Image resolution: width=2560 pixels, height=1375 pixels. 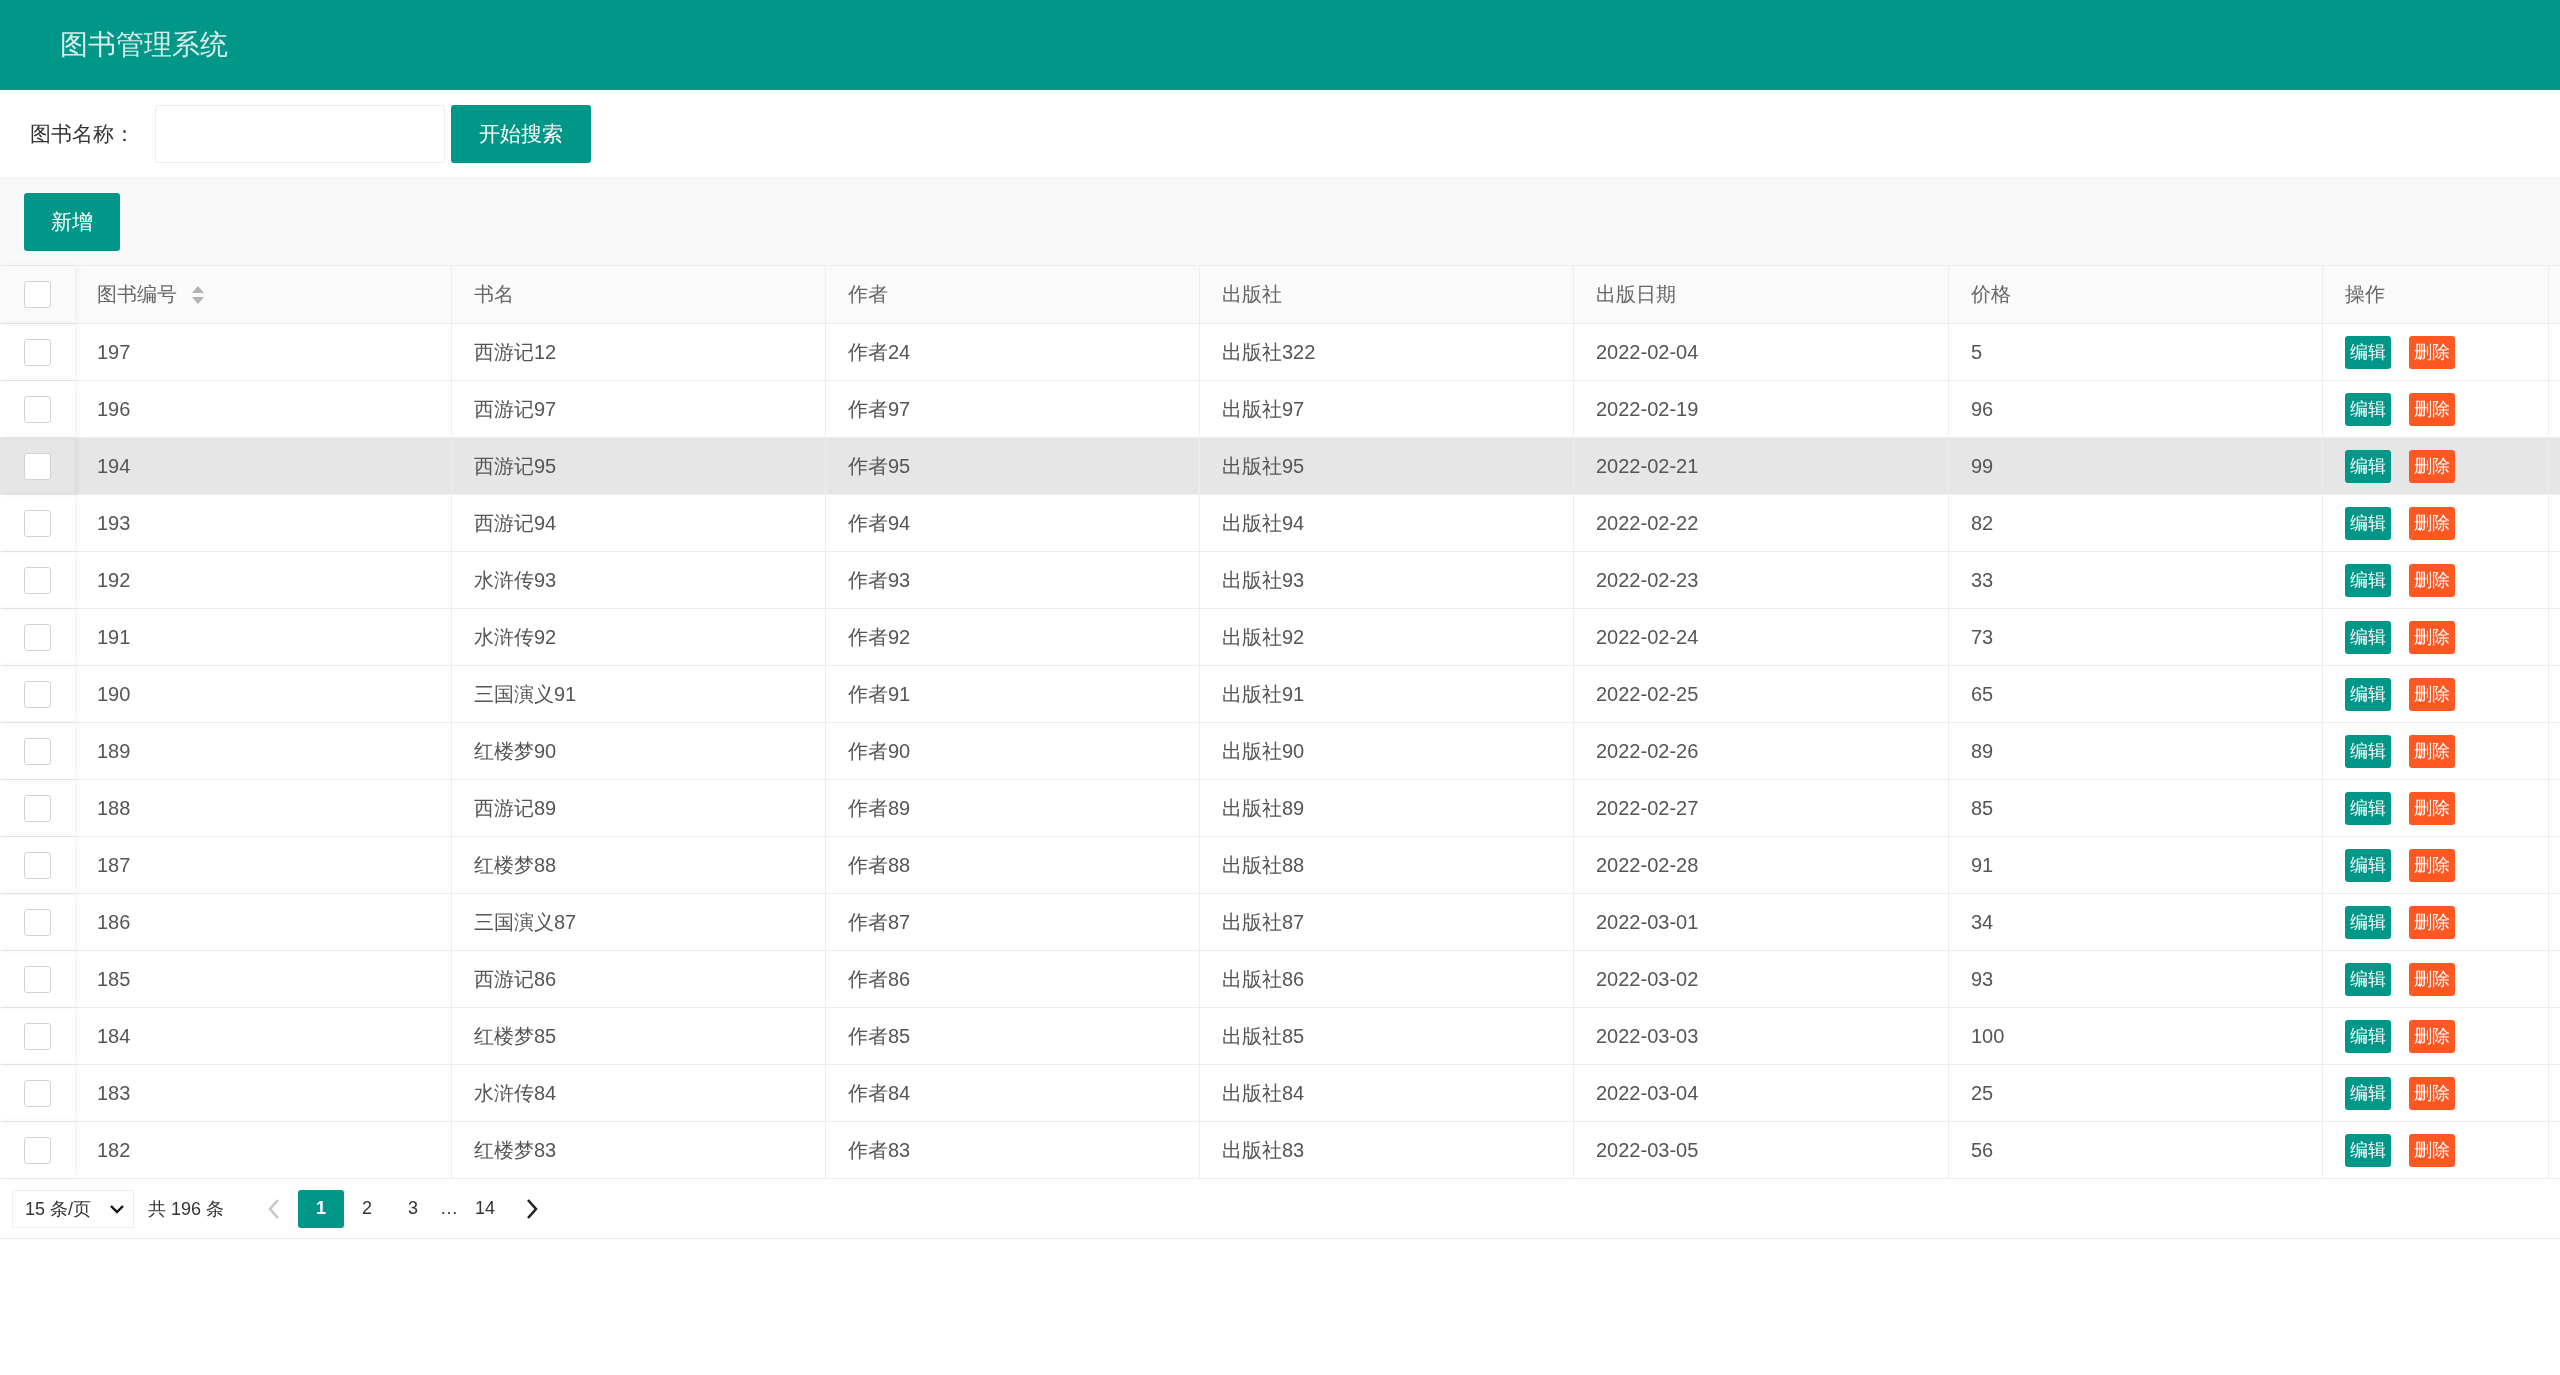 I want to click on table-row: 189 红楼梦90 作者90 出版社90 2022-02-26 89 编辑 删除, so click(x=1280, y=751).